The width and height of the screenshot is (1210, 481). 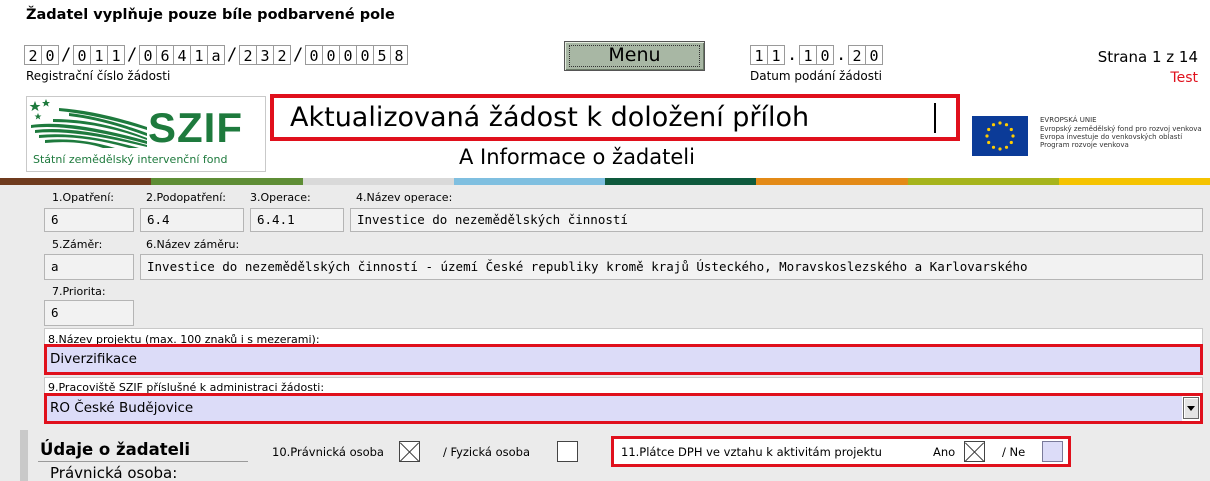 What do you see at coordinates (88, 123) in the screenshot?
I see `szif-logo-graphic` at bounding box center [88, 123].